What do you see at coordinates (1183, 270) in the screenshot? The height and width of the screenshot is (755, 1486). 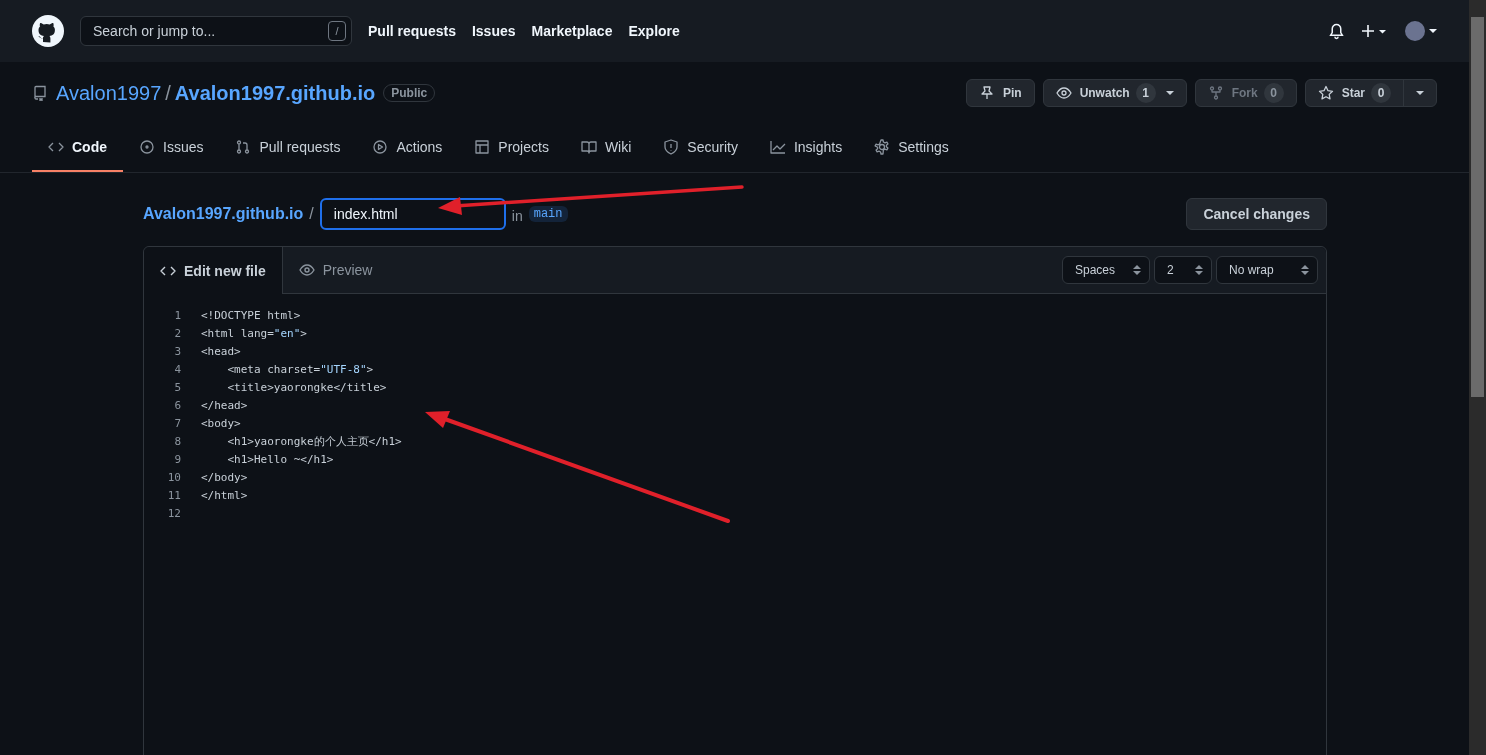 I see `editor-option-select: 2` at bounding box center [1183, 270].